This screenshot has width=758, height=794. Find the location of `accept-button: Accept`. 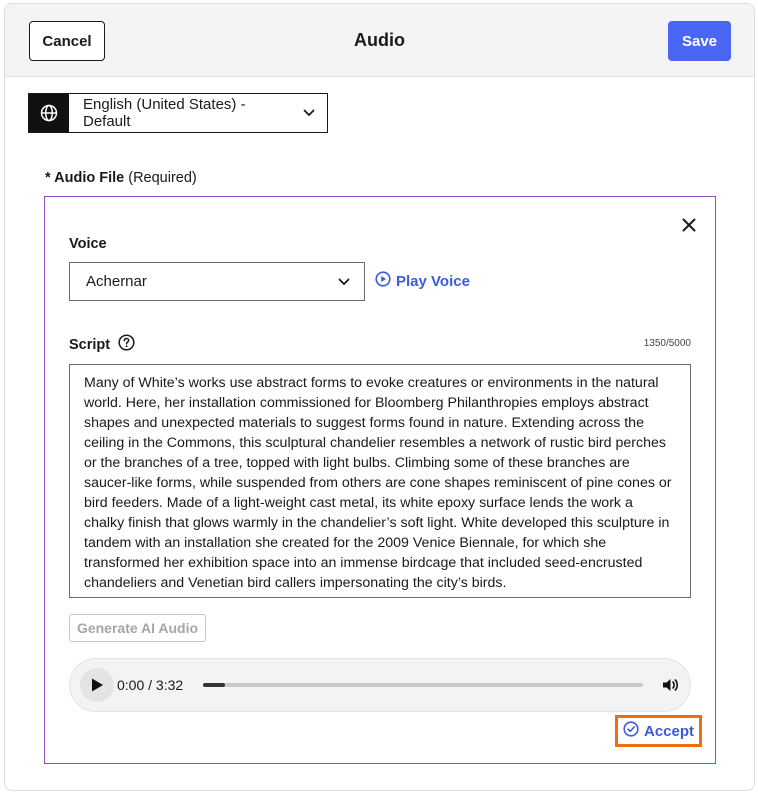

accept-button: Accept is located at coordinates (658, 731).